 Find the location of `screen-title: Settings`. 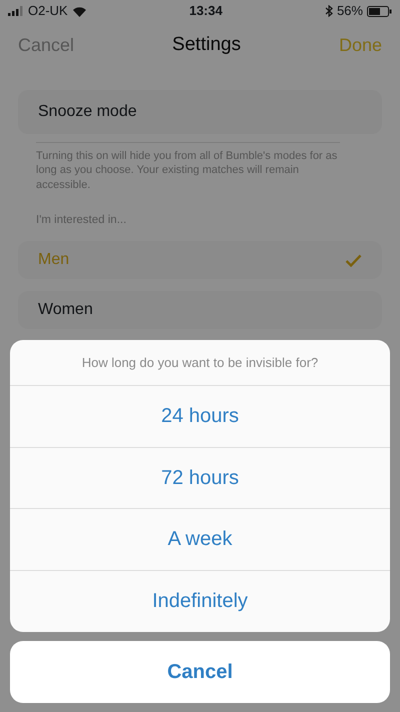

screen-title: Settings is located at coordinates (206, 44).